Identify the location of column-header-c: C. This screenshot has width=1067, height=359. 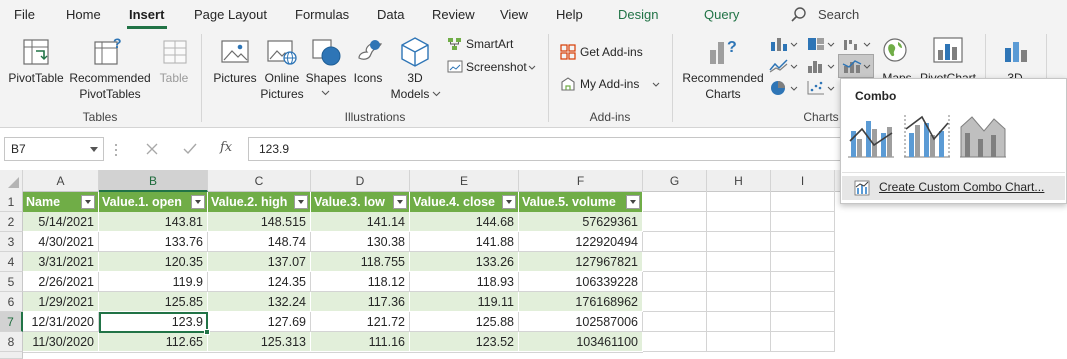
(259, 181).